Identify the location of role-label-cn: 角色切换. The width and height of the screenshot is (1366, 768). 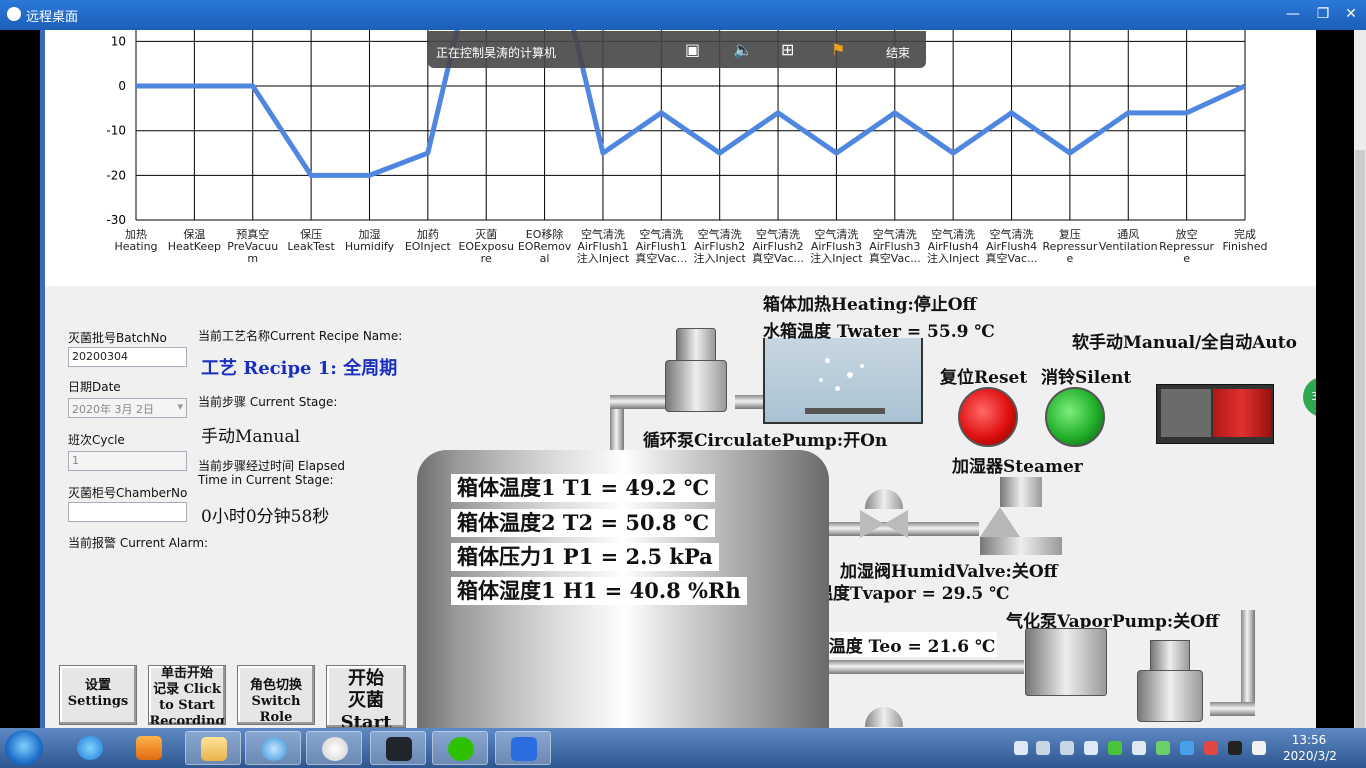
(275, 685).